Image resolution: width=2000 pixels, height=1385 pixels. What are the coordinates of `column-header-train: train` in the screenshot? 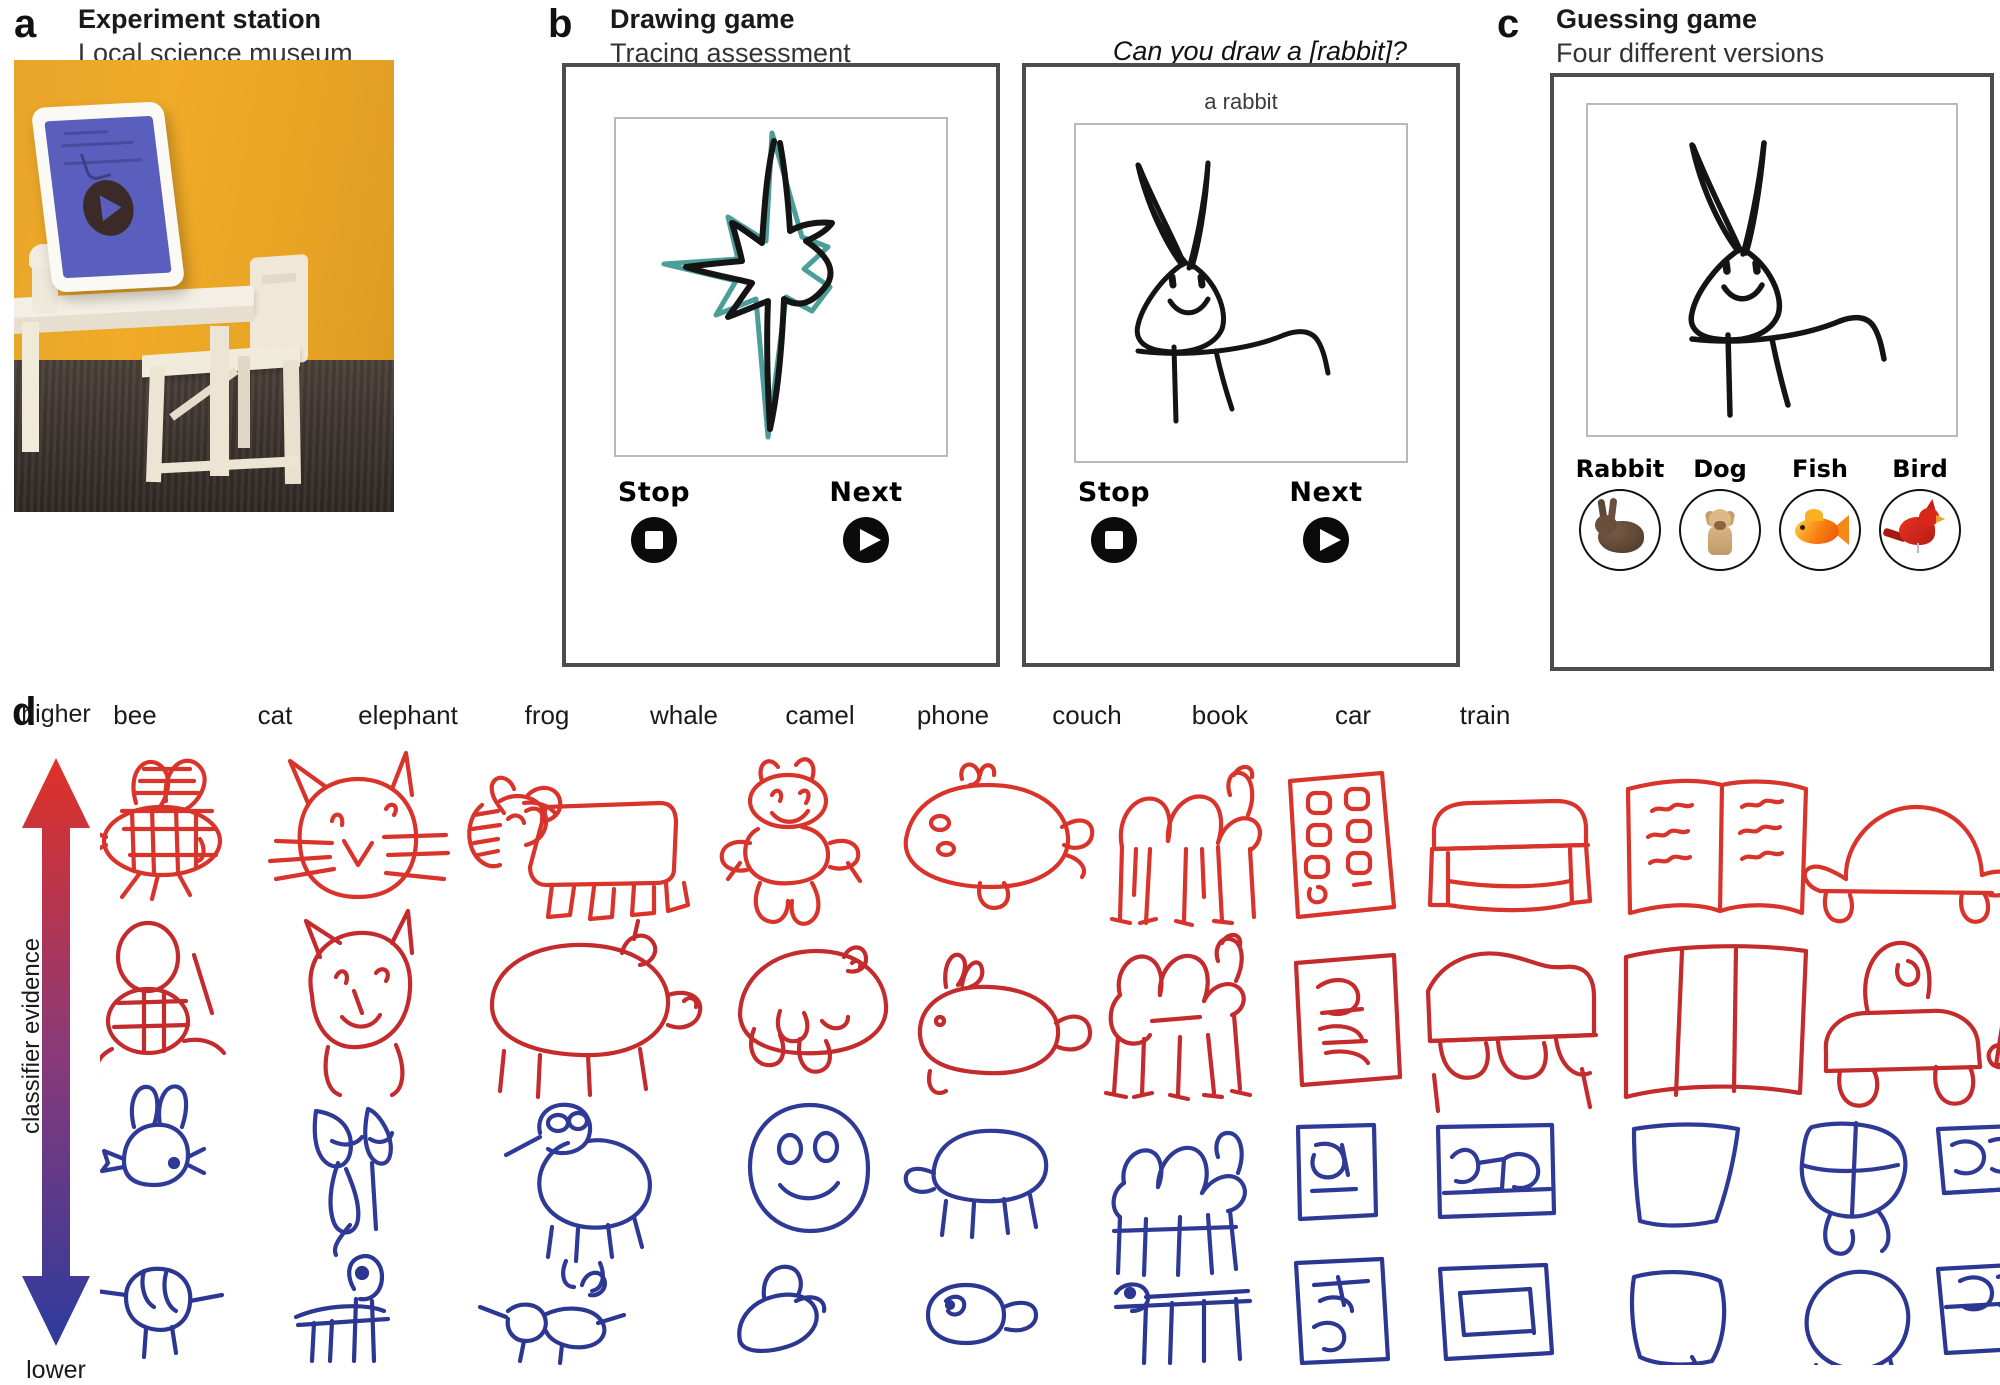 It's located at (1485, 715).